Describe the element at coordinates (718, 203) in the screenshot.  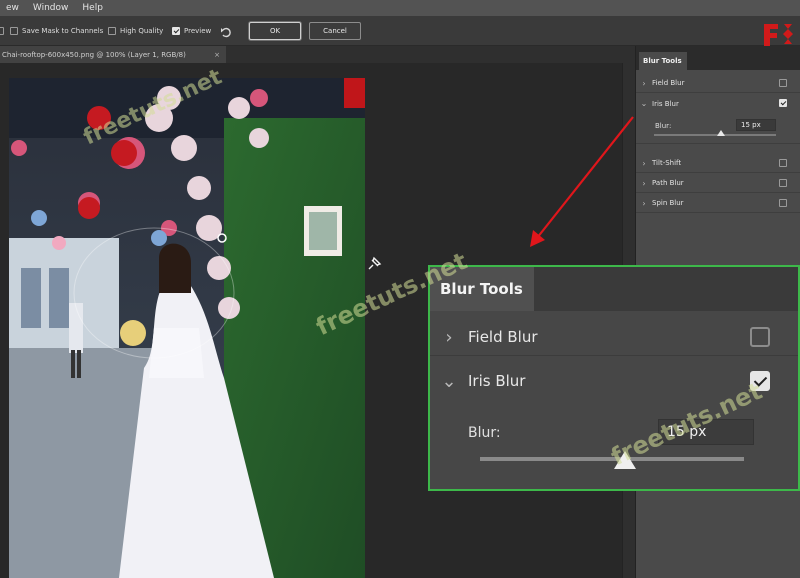
I see `spin-blur-row: › Spin Blur` at that location.